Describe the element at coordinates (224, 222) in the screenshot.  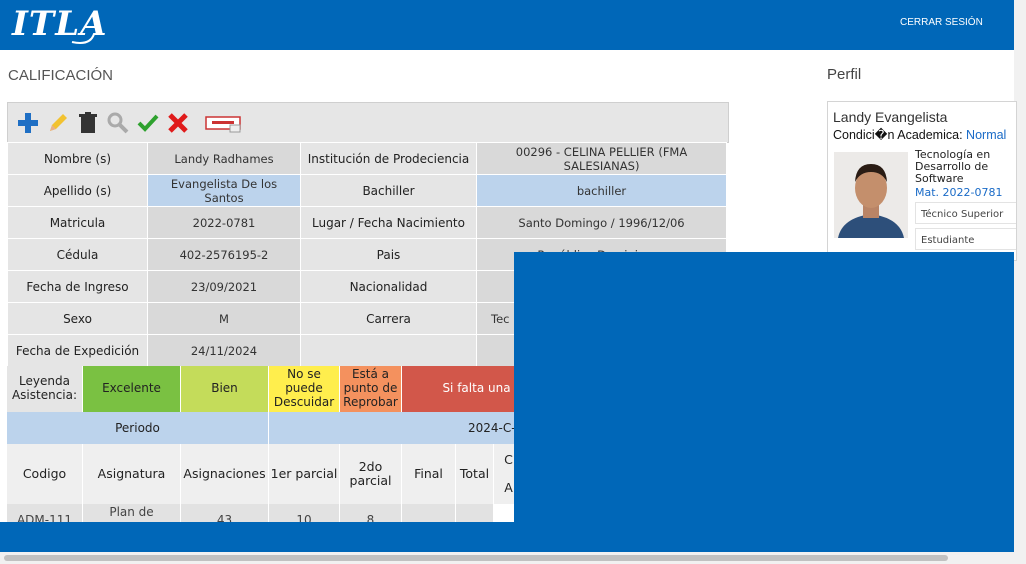
I see `matricula-value: 2022-0781` at that location.